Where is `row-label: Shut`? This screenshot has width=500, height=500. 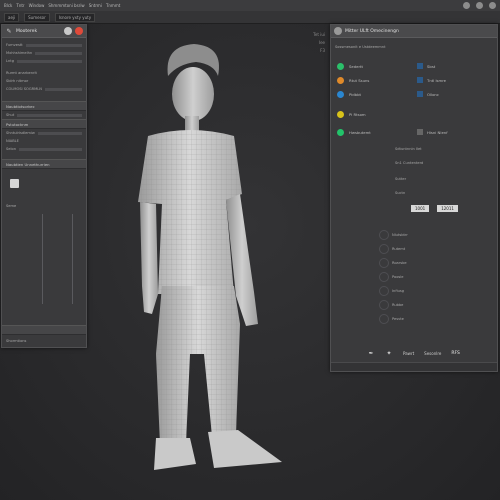
row-label: Shut is located at coordinates (10, 115).